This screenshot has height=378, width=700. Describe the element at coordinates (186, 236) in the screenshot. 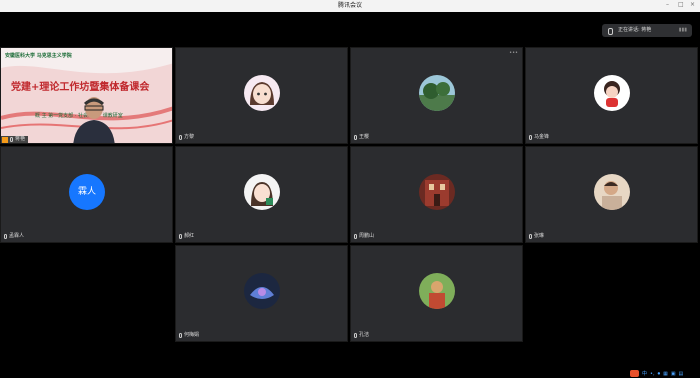

I see `participant-name: 郝红` at that location.